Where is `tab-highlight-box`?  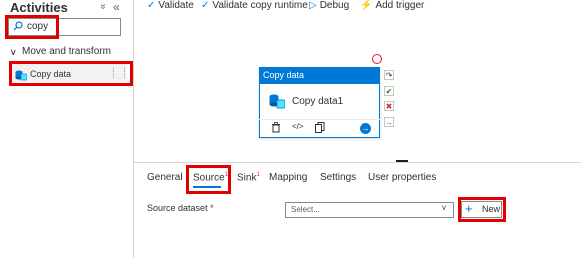
tab-highlight-box is located at coordinates (208, 179).